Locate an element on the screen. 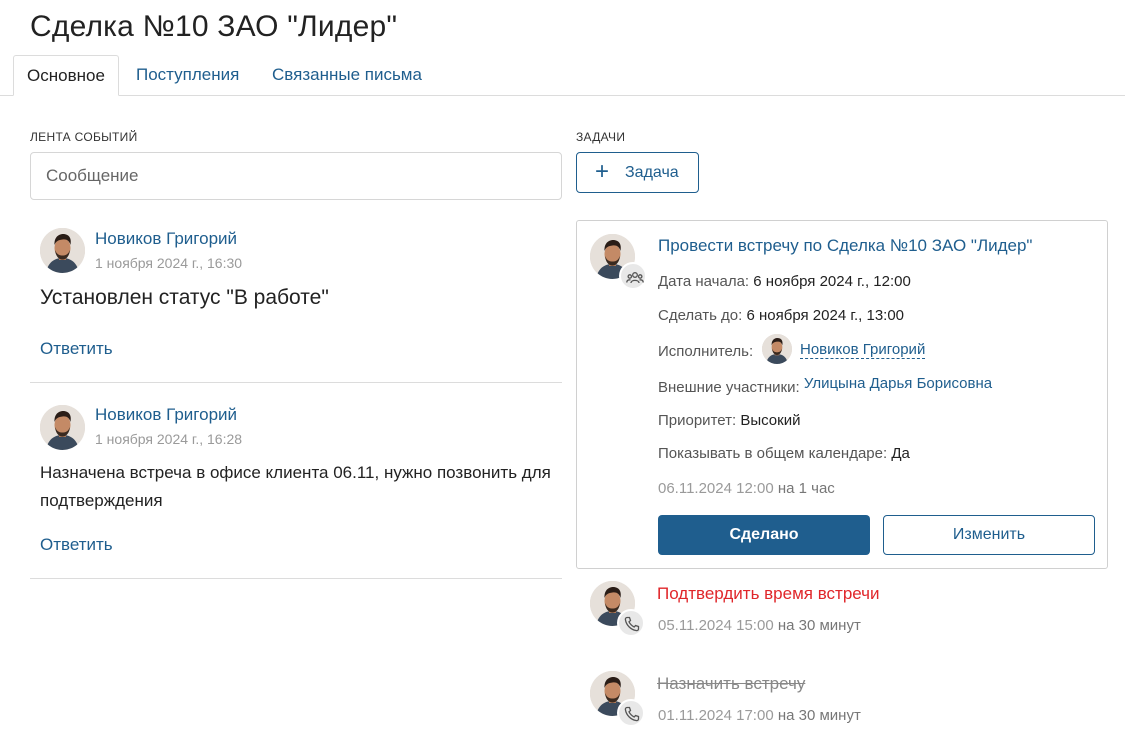 This screenshot has height=752, width=1125. tasks-label: ЗАДАЧИ is located at coordinates (601, 137).